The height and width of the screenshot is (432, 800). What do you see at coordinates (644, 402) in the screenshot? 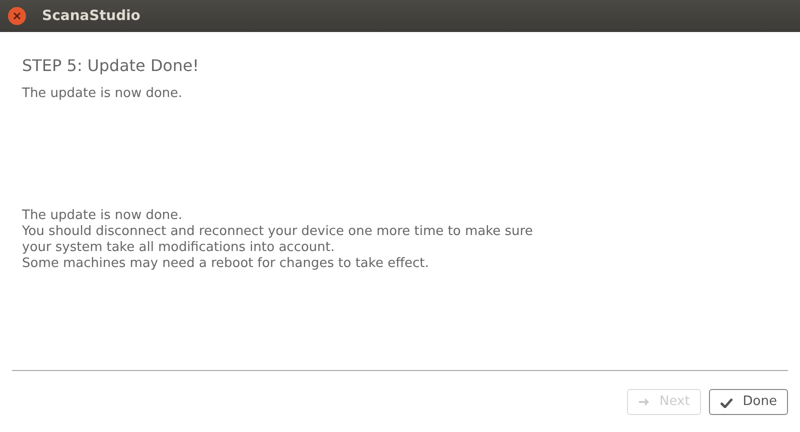
I see `arrow-icon` at bounding box center [644, 402].